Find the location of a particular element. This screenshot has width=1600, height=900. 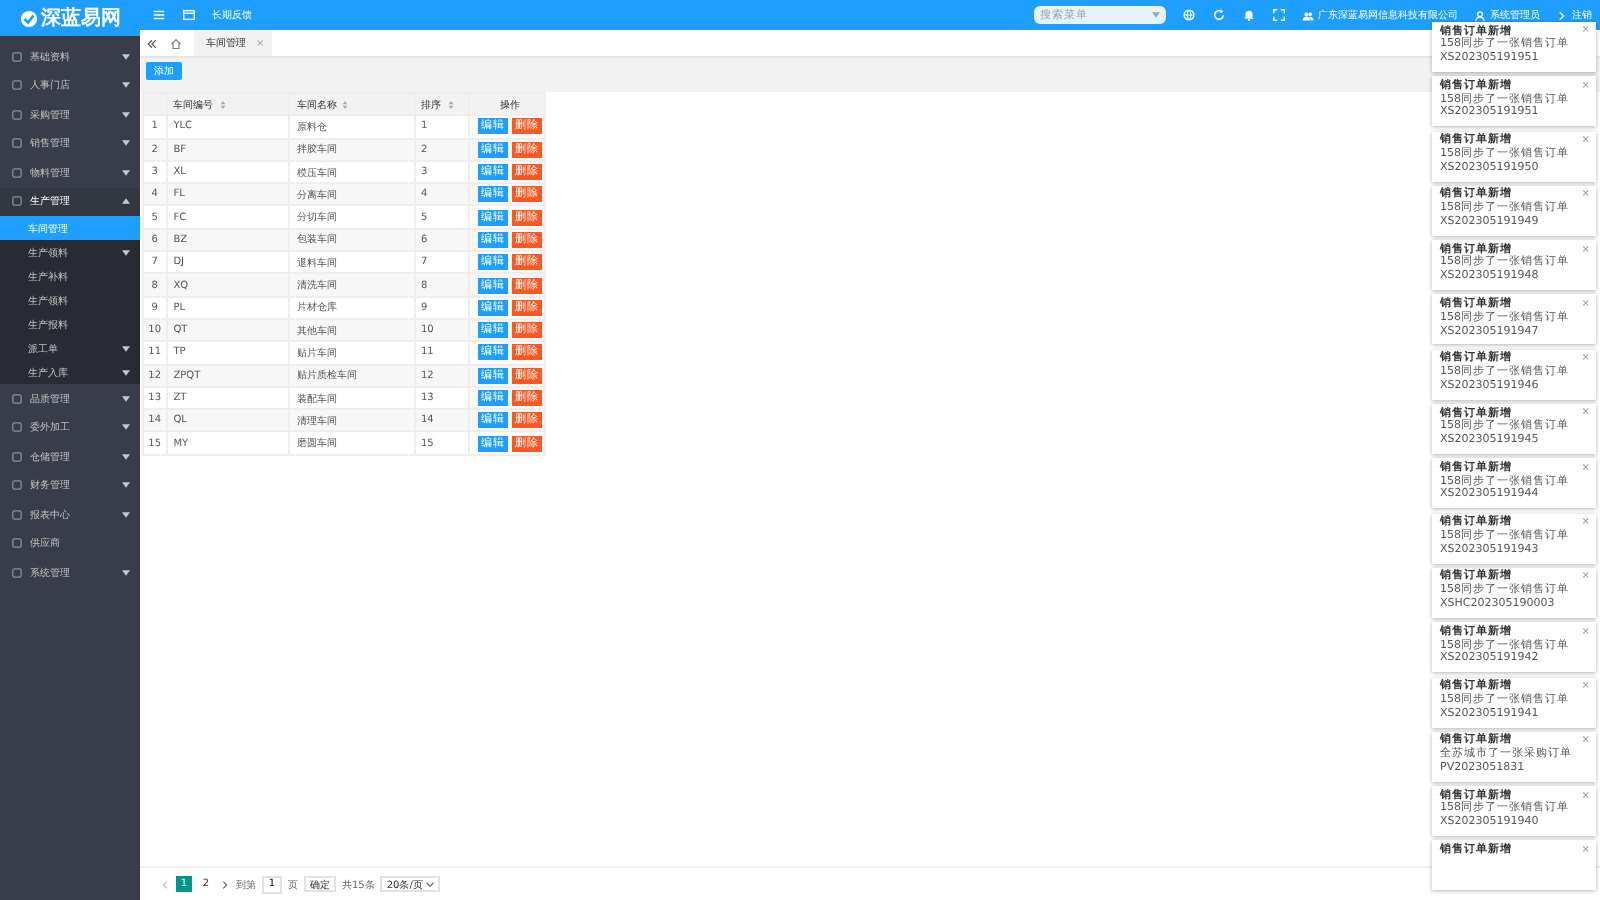

bell-icon is located at coordinates (1249, 15).